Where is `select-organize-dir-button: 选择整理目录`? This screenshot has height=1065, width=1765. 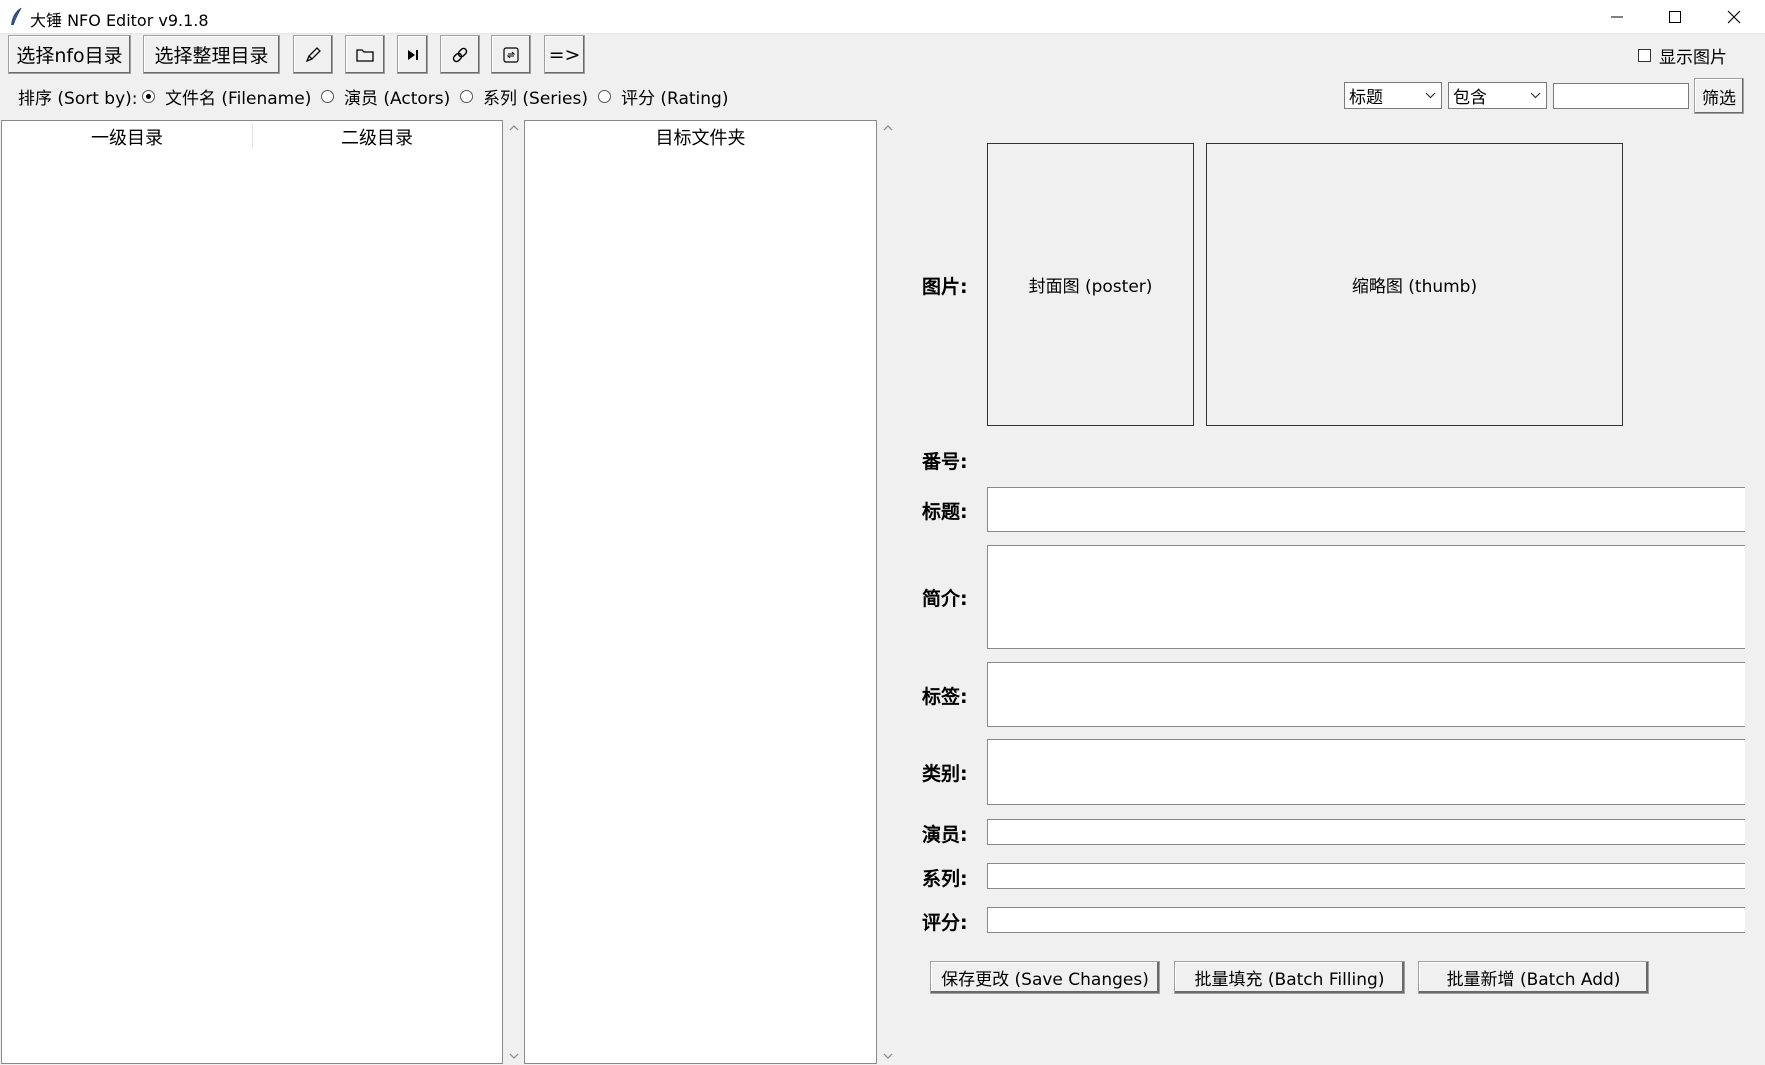
select-organize-dir-button: 选择整理目录 is located at coordinates (211, 54).